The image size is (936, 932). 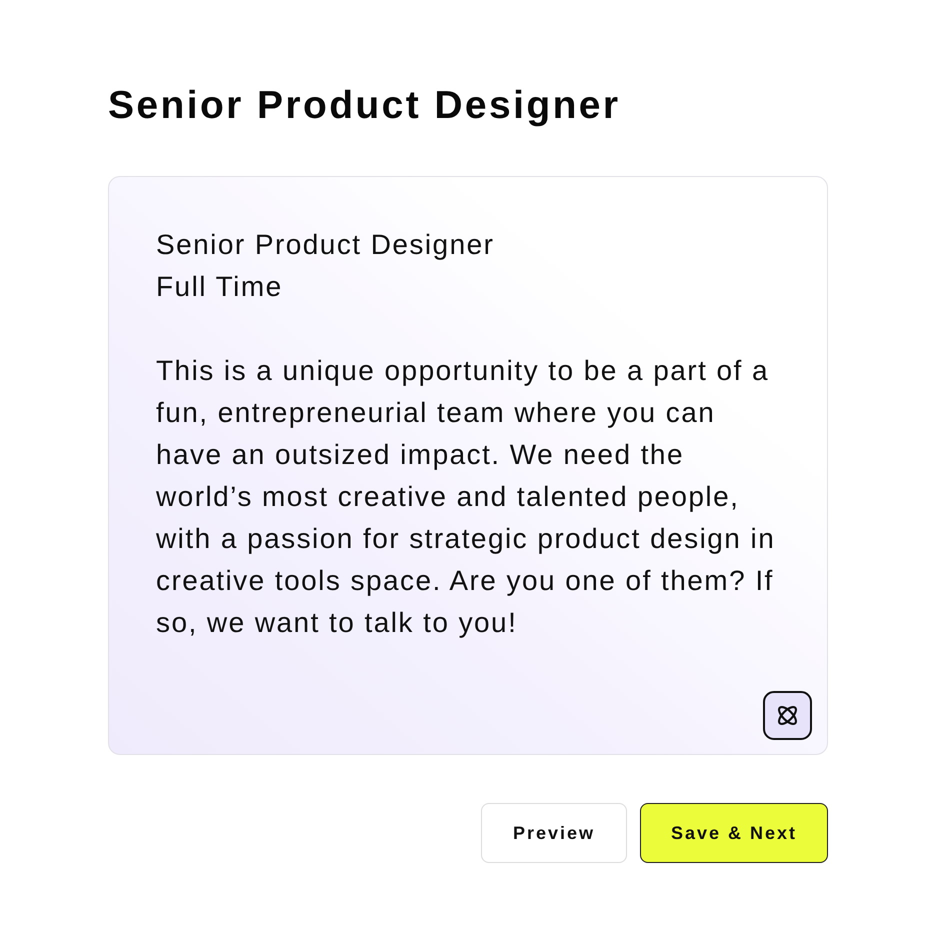 What do you see at coordinates (554, 833) in the screenshot?
I see `preview-button: Preview` at bounding box center [554, 833].